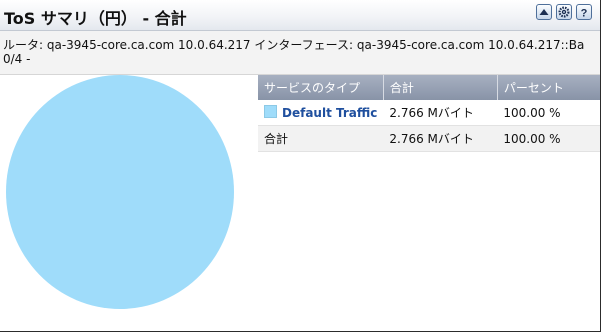 The height and width of the screenshot is (334, 604). Describe the element at coordinates (440, 113) in the screenshot. I see `total-cell: 2.766 Mバイト` at that location.